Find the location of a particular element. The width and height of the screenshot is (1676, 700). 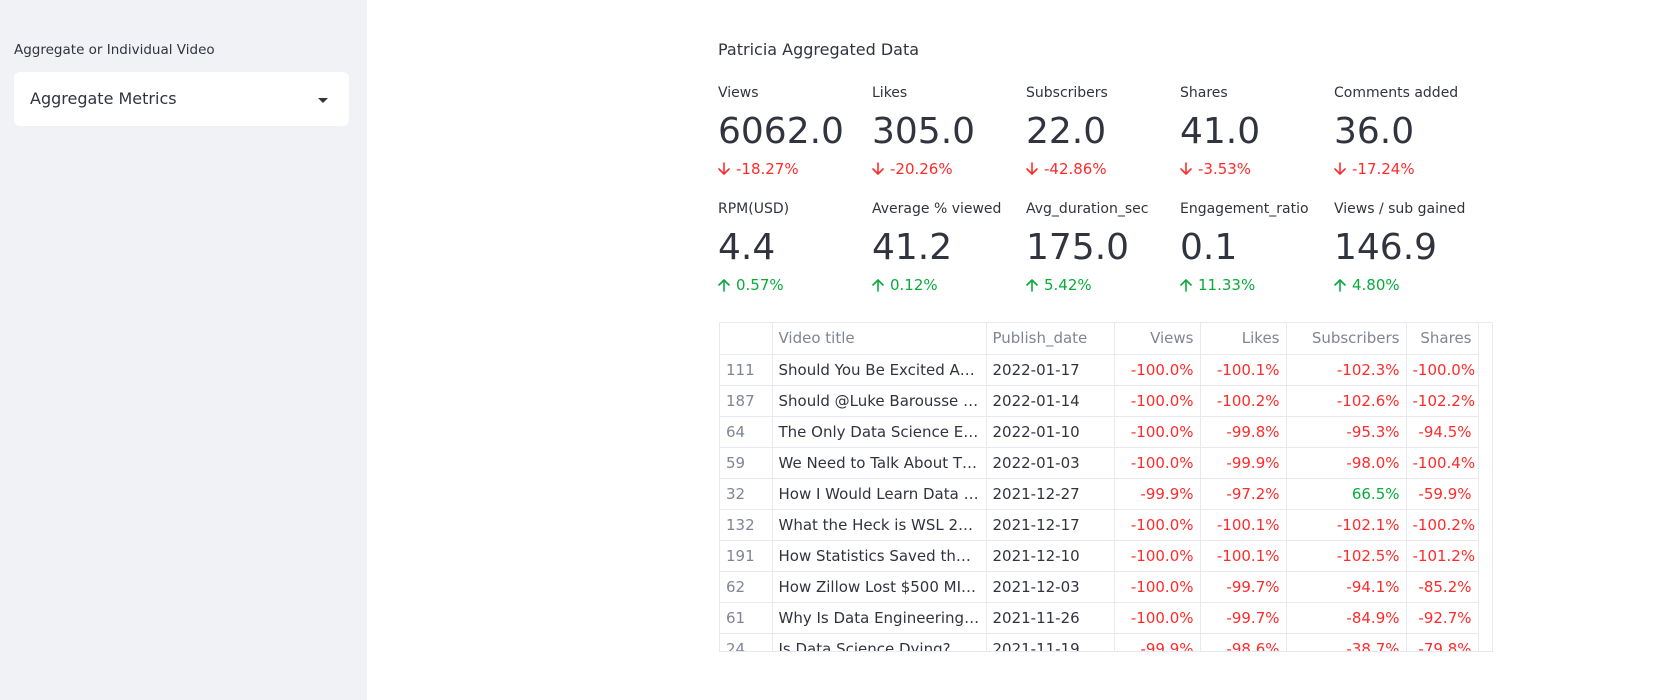

aggregate-select: Aggregate Metrics is located at coordinates (181, 99).